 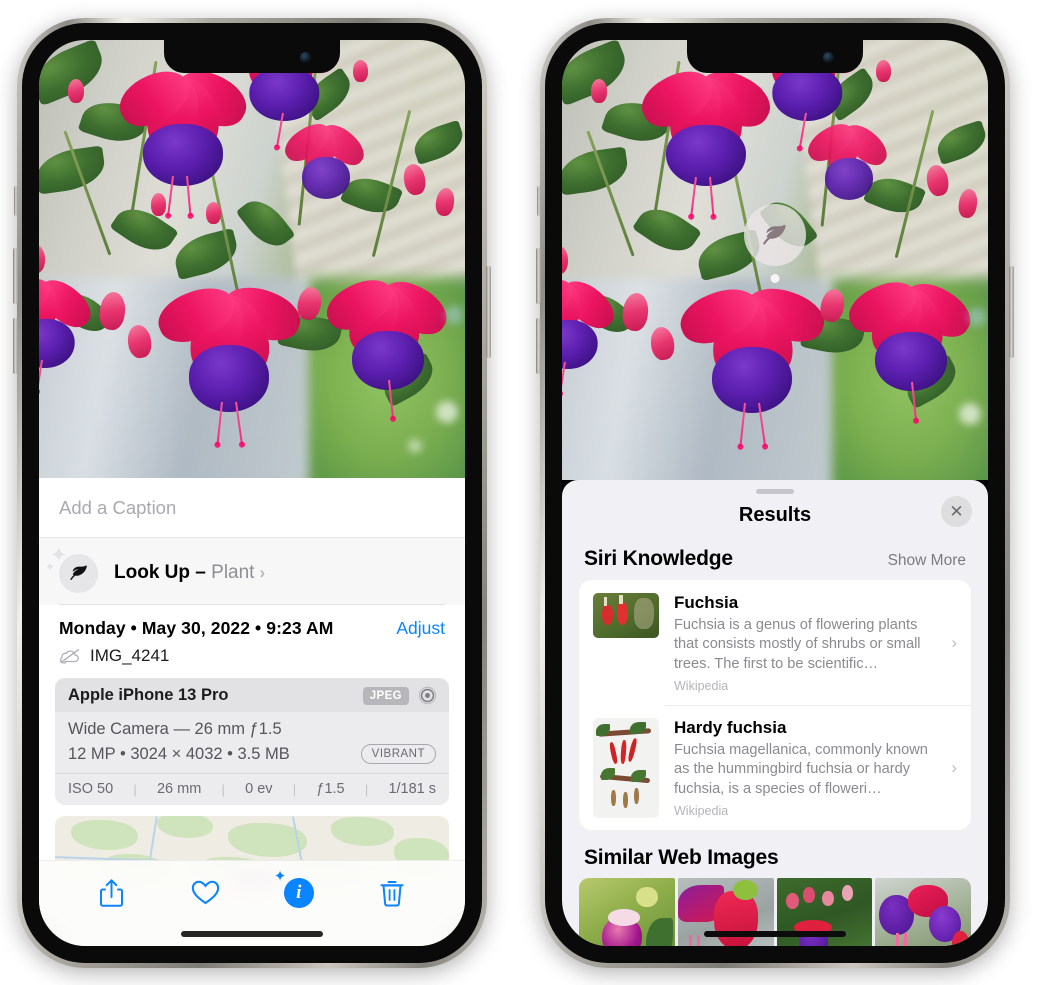 I want to click on close-icon: ✕, so click(x=956, y=511).